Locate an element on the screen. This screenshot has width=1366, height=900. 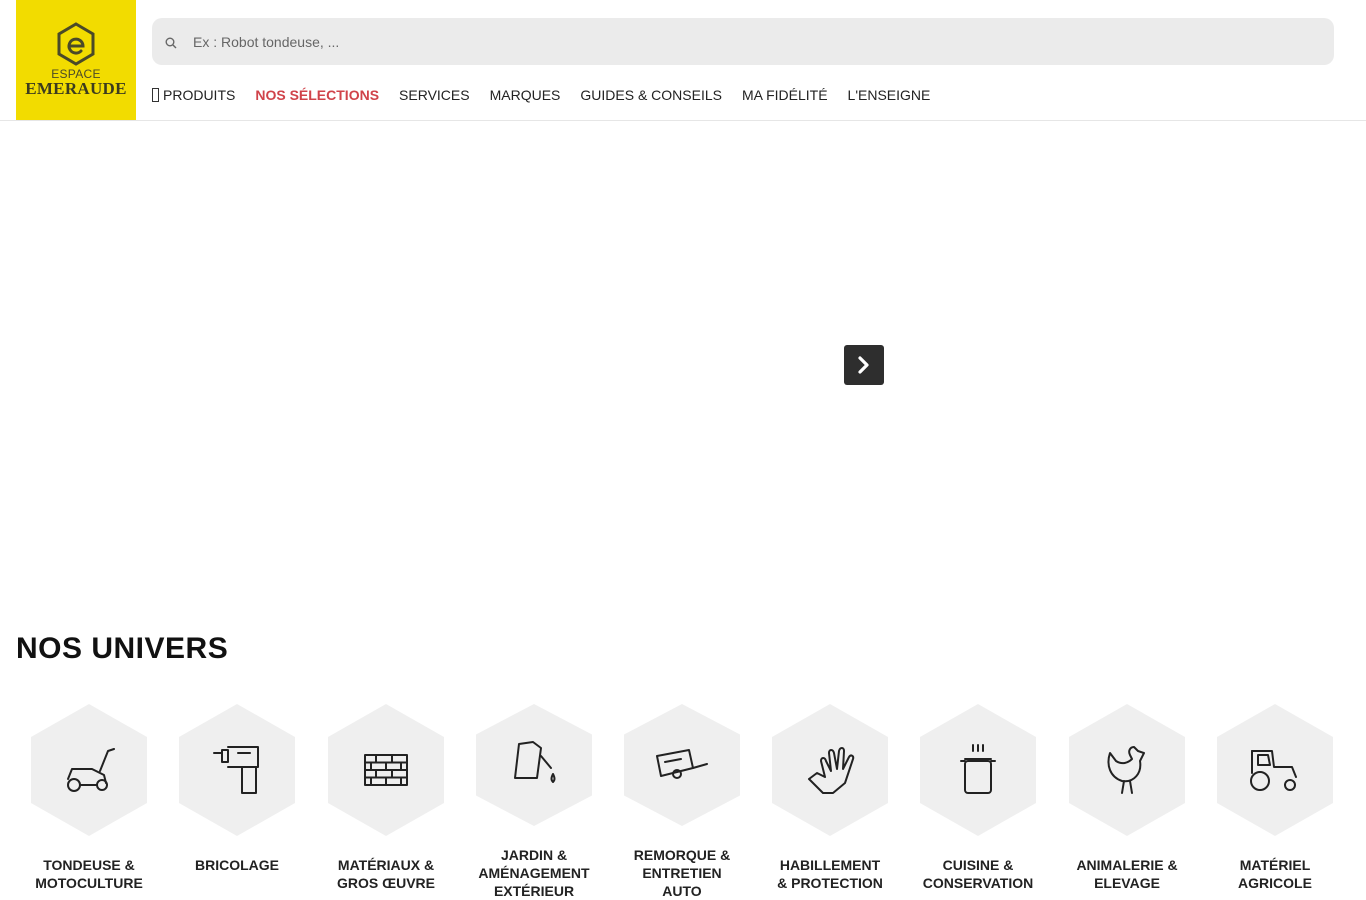
univers-label: JARDIN & AMÉNAGEMENT EXTÉRIEUR is located at coordinates (534, 873).